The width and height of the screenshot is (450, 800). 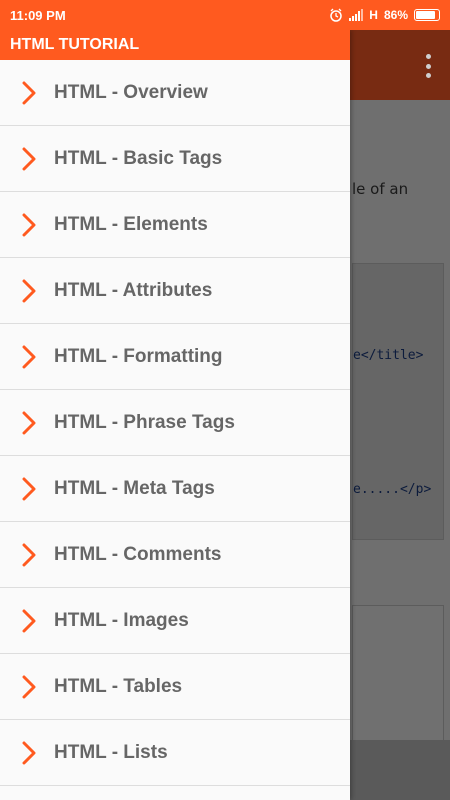 I want to click on drawer-item: HTML - Phrase Tags, so click(x=175, y=423).